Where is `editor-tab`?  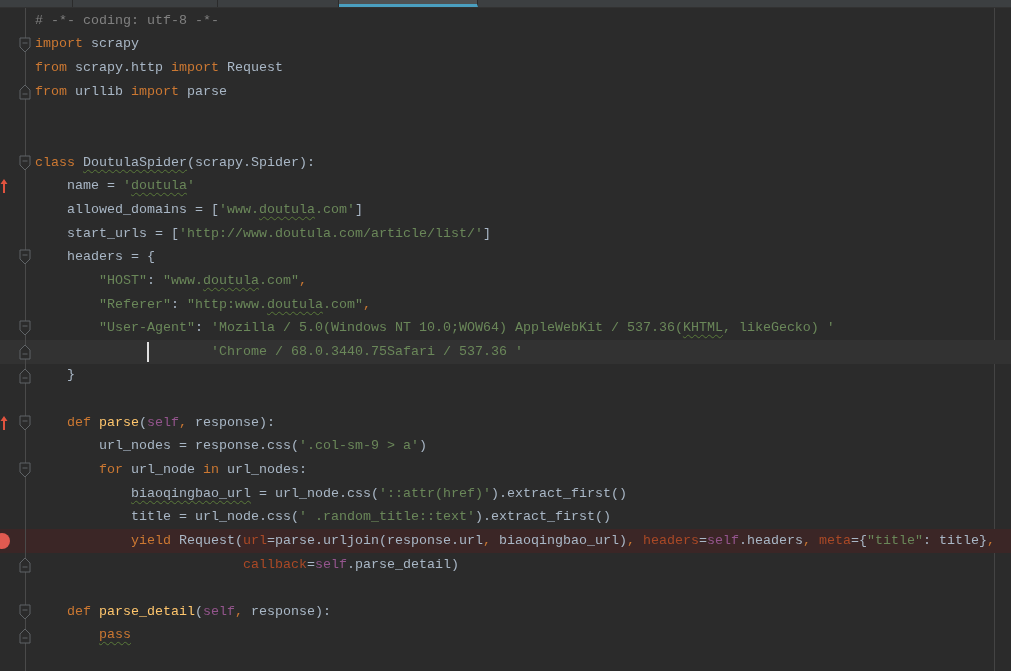 editor-tab is located at coordinates (408, 3).